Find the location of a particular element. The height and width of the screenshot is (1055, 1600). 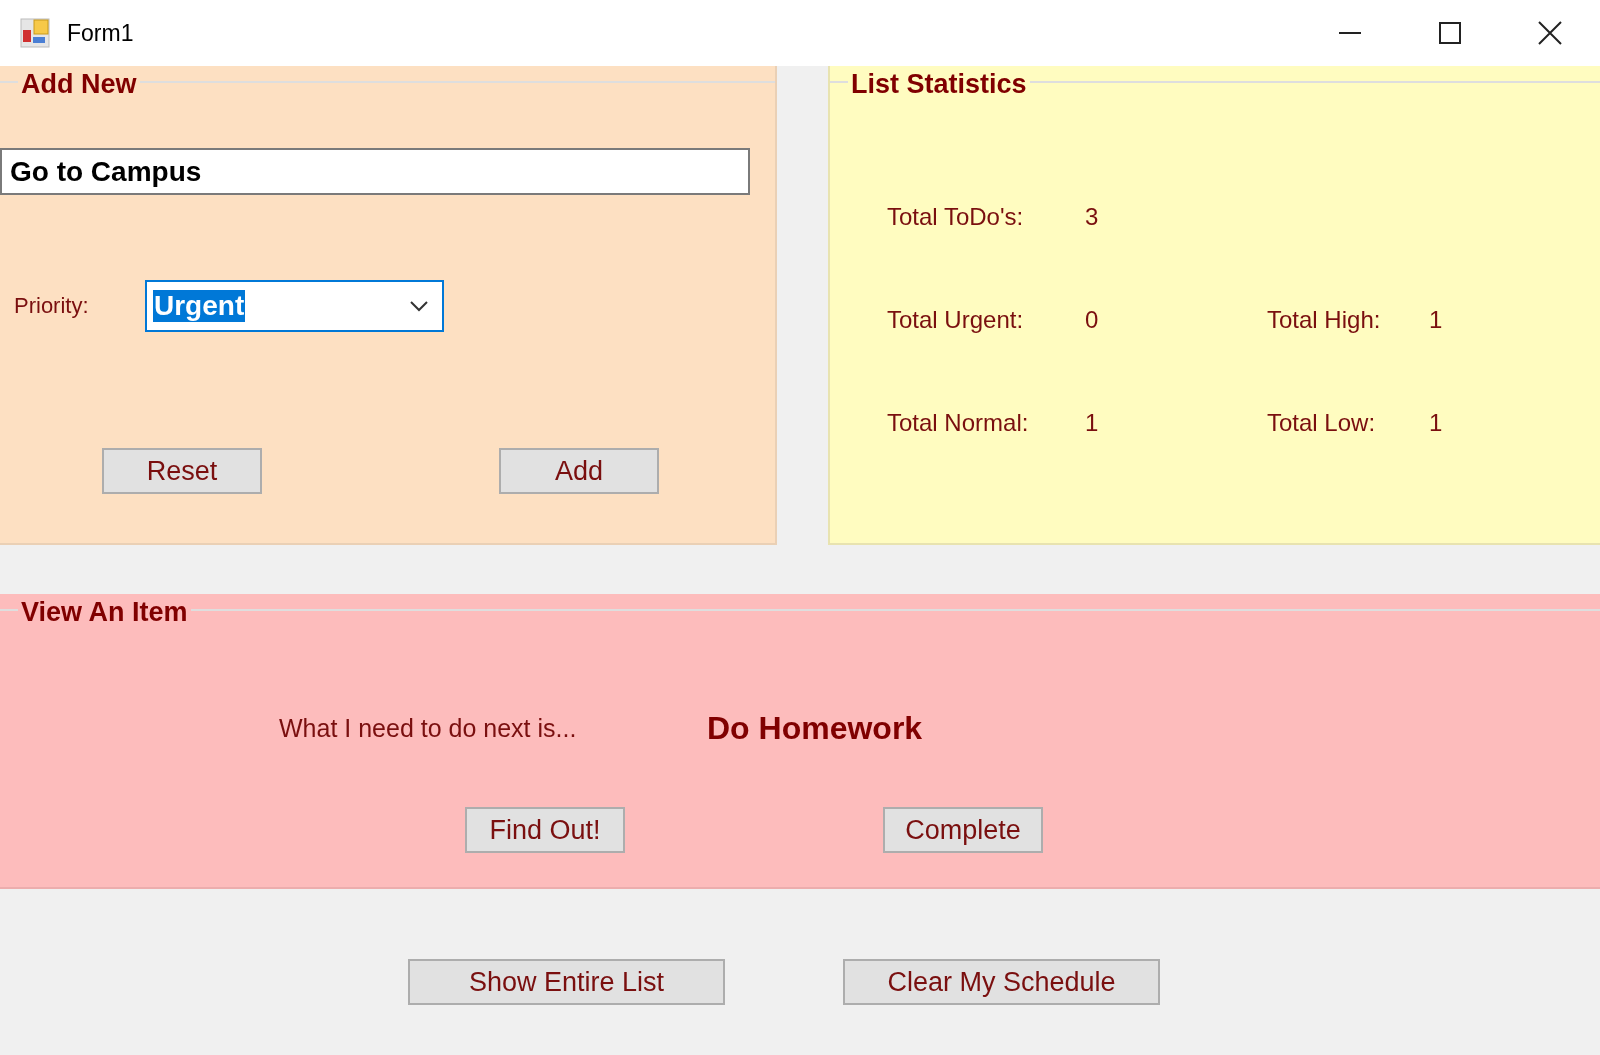

next-item-text: Do Homework is located at coordinates (815, 728).